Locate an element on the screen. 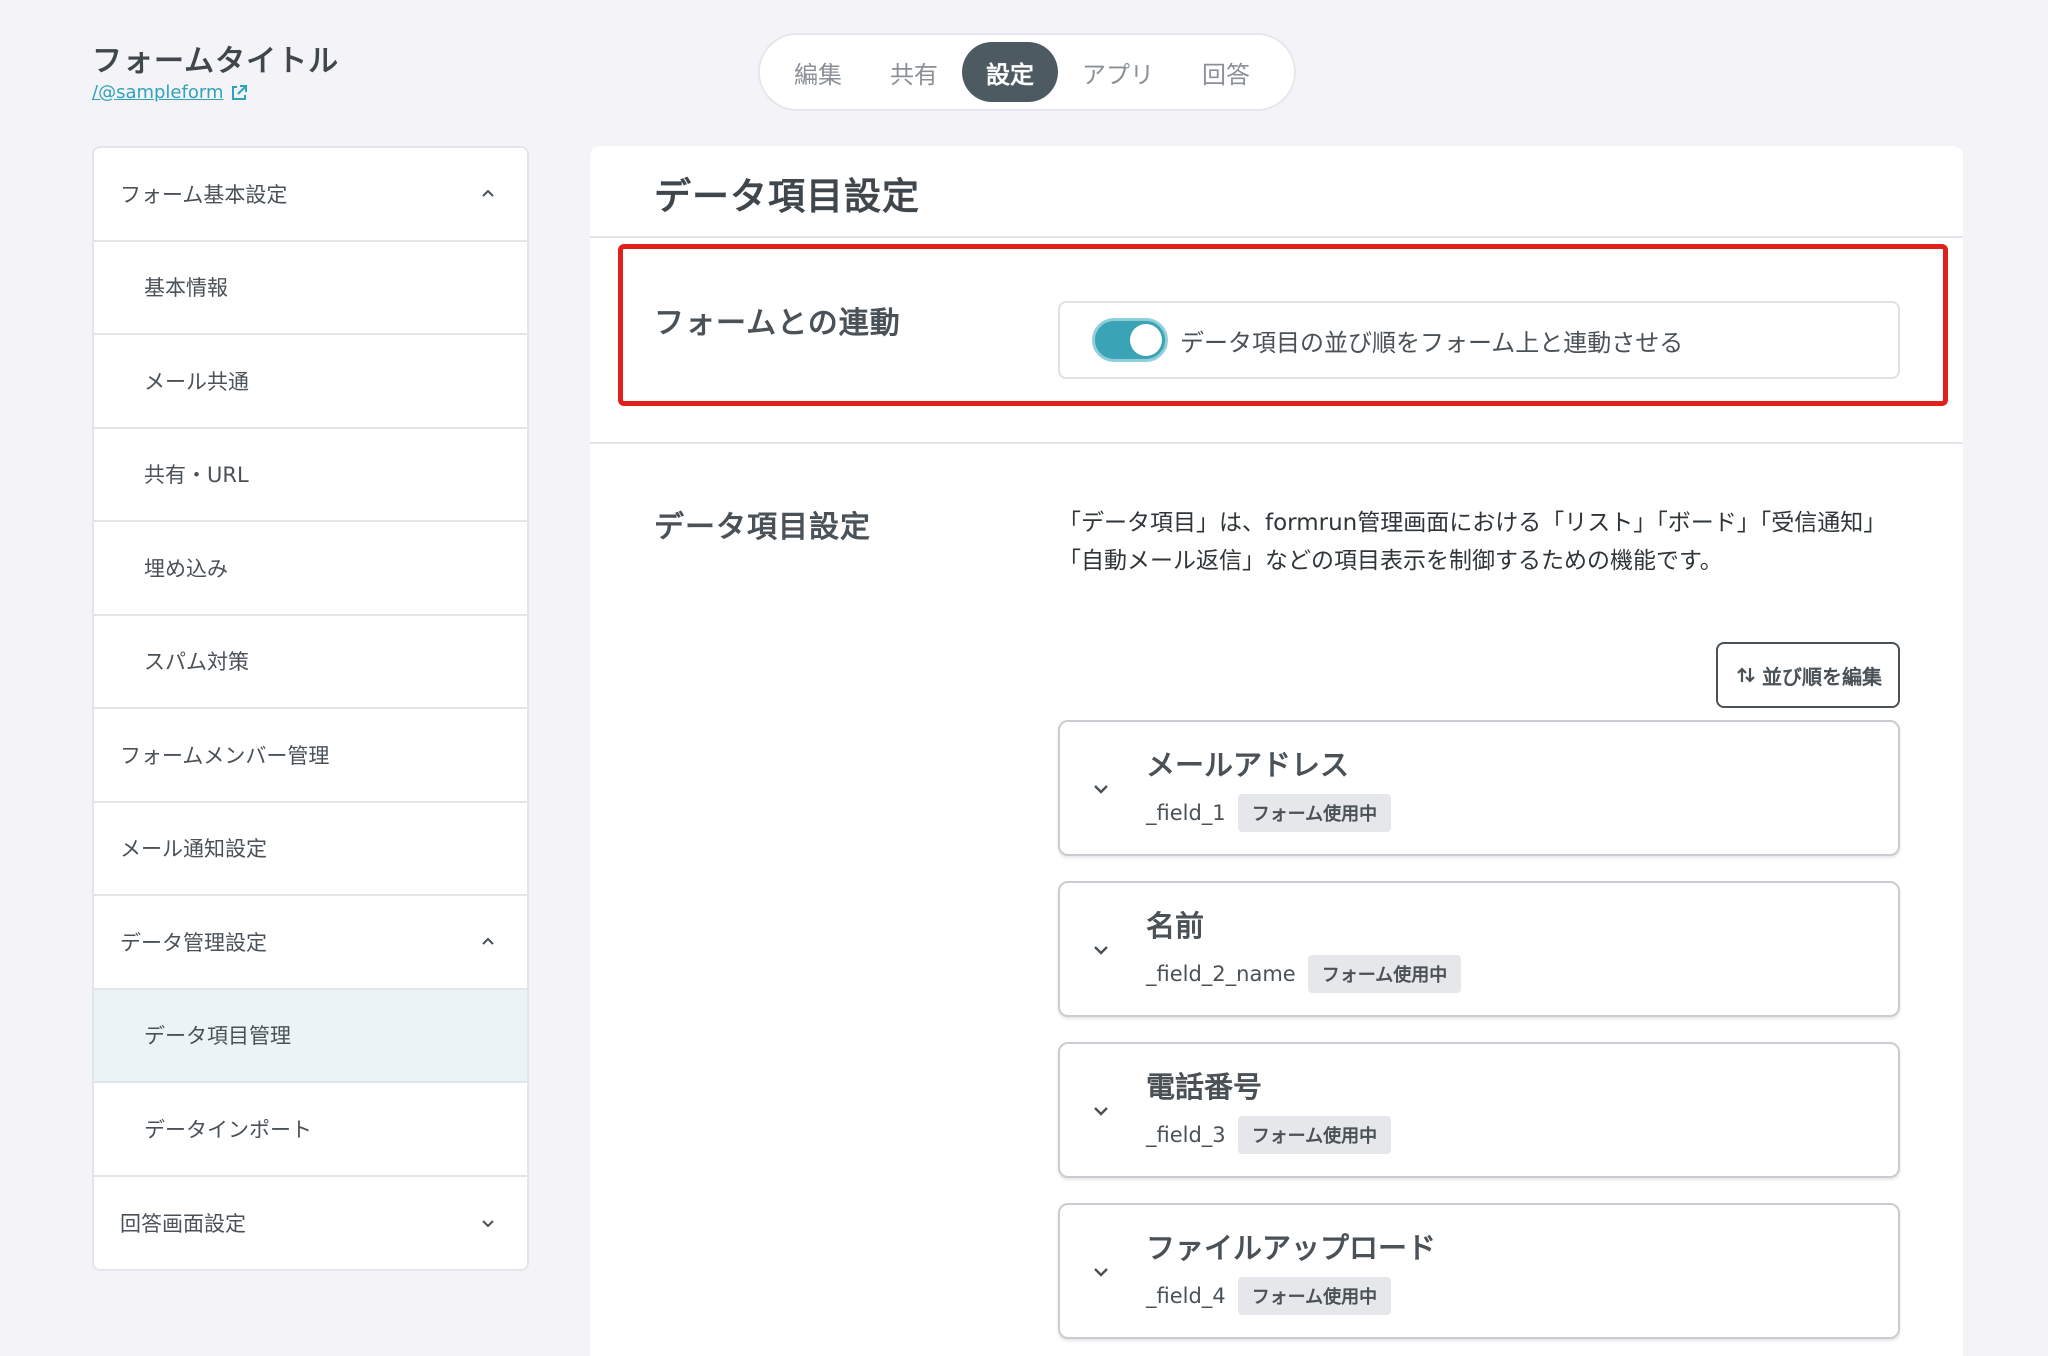 The height and width of the screenshot is (1356, 2048). sidebar-item-form-members: フォームメンバー管理 is located at coordinates (310, 756).